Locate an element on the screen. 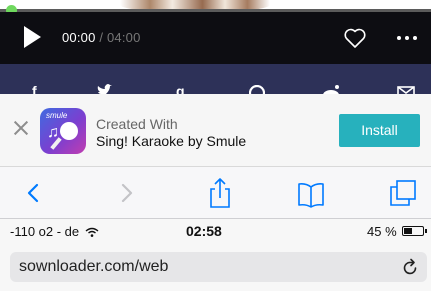 The width and height of the screenshot is (431, 291). smule-app-icon: smule ♫ is located at coordinates (63, 131).